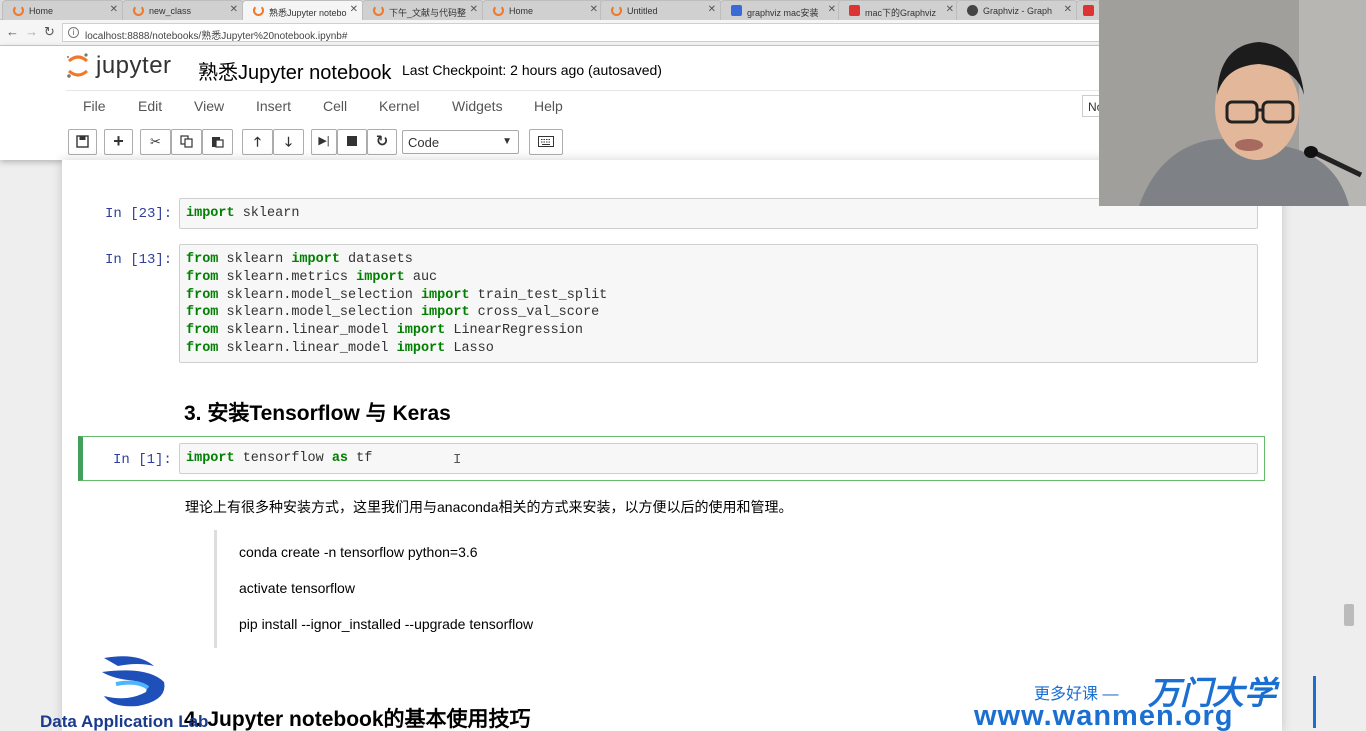 This screenshot has width=1366, height=731. I want to click on menu-edit: Edit, so click(150, 106).